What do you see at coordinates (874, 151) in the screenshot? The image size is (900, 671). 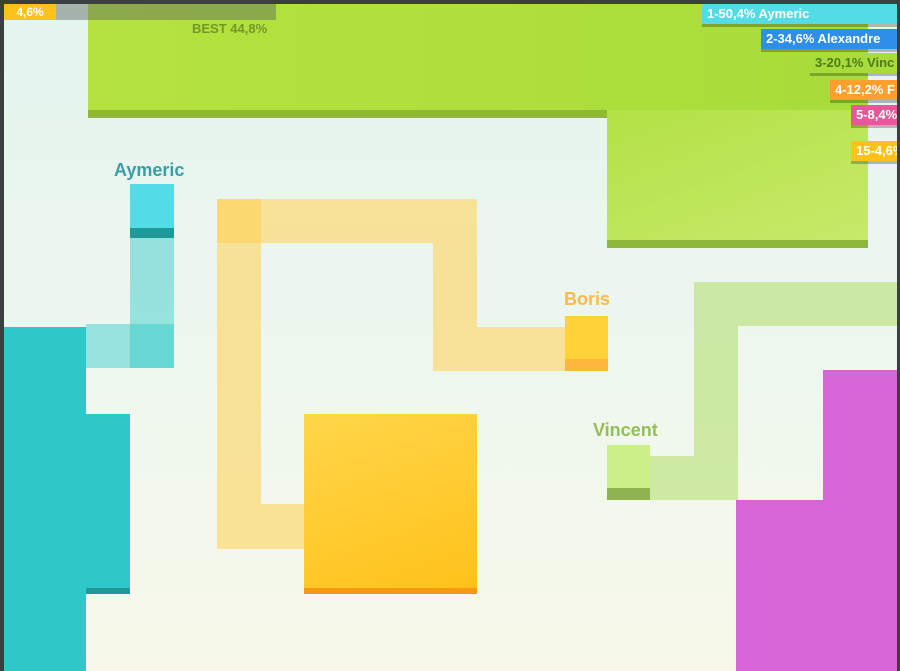 I see `leaderboard-row-6: 15-4,6%` at bounding box center [874, 151].